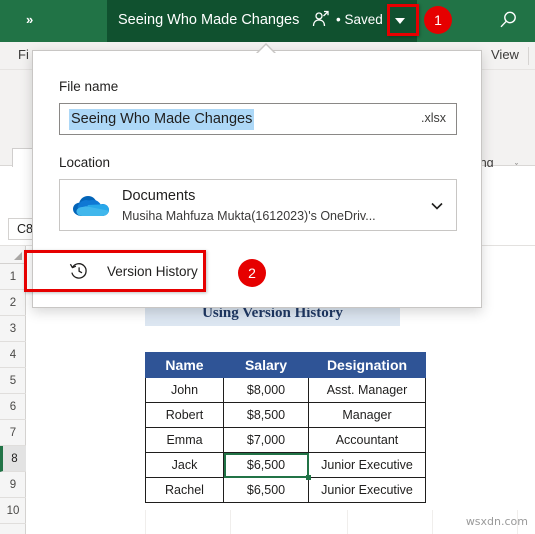 This screenshot has width=535, height=534. I want to click on onedrive-cloud-icon, so click(91, 206).